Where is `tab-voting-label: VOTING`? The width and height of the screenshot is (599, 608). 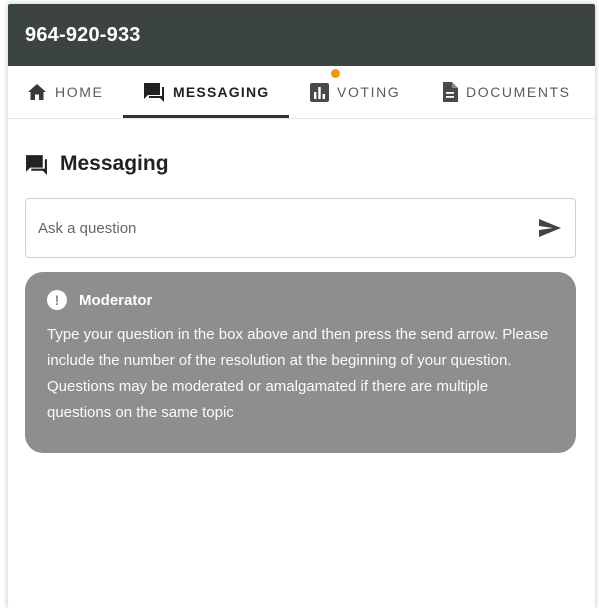 tab-voting-label: VOTING is located at coordinates (369, 92).